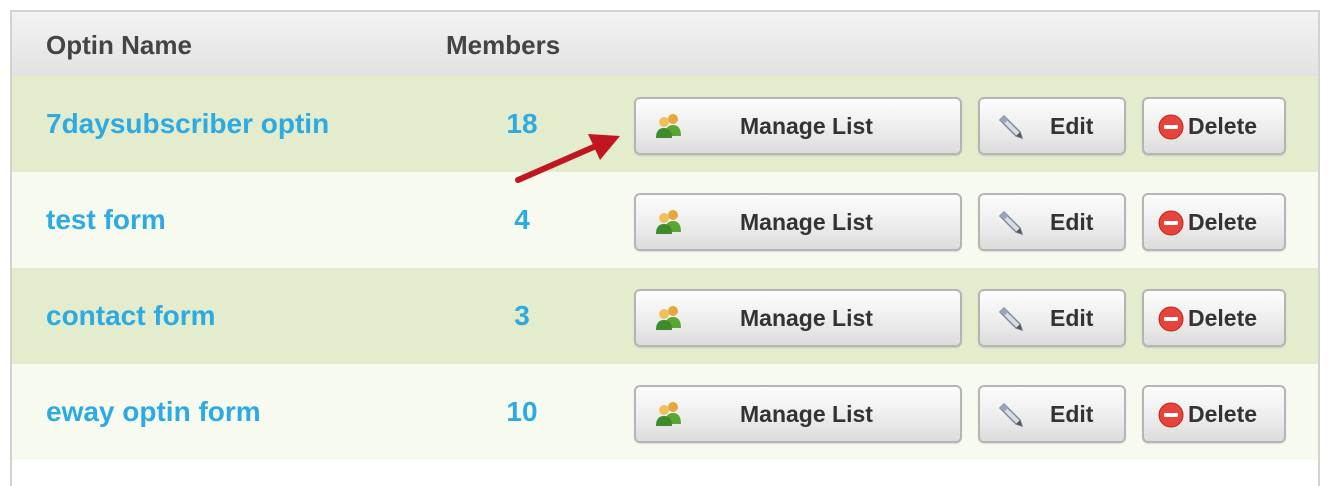 The width and height of the screenshot is (1328, 486). Describe the element at coordinates (119, 45) in the screenshot. I see `header-optin-name: Optin Name` at that location.